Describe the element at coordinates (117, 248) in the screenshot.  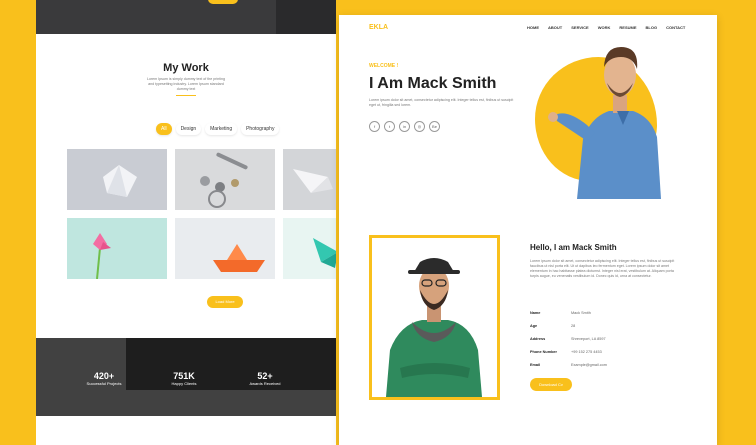
I see `portfolio-item-paper-flower` at that location.